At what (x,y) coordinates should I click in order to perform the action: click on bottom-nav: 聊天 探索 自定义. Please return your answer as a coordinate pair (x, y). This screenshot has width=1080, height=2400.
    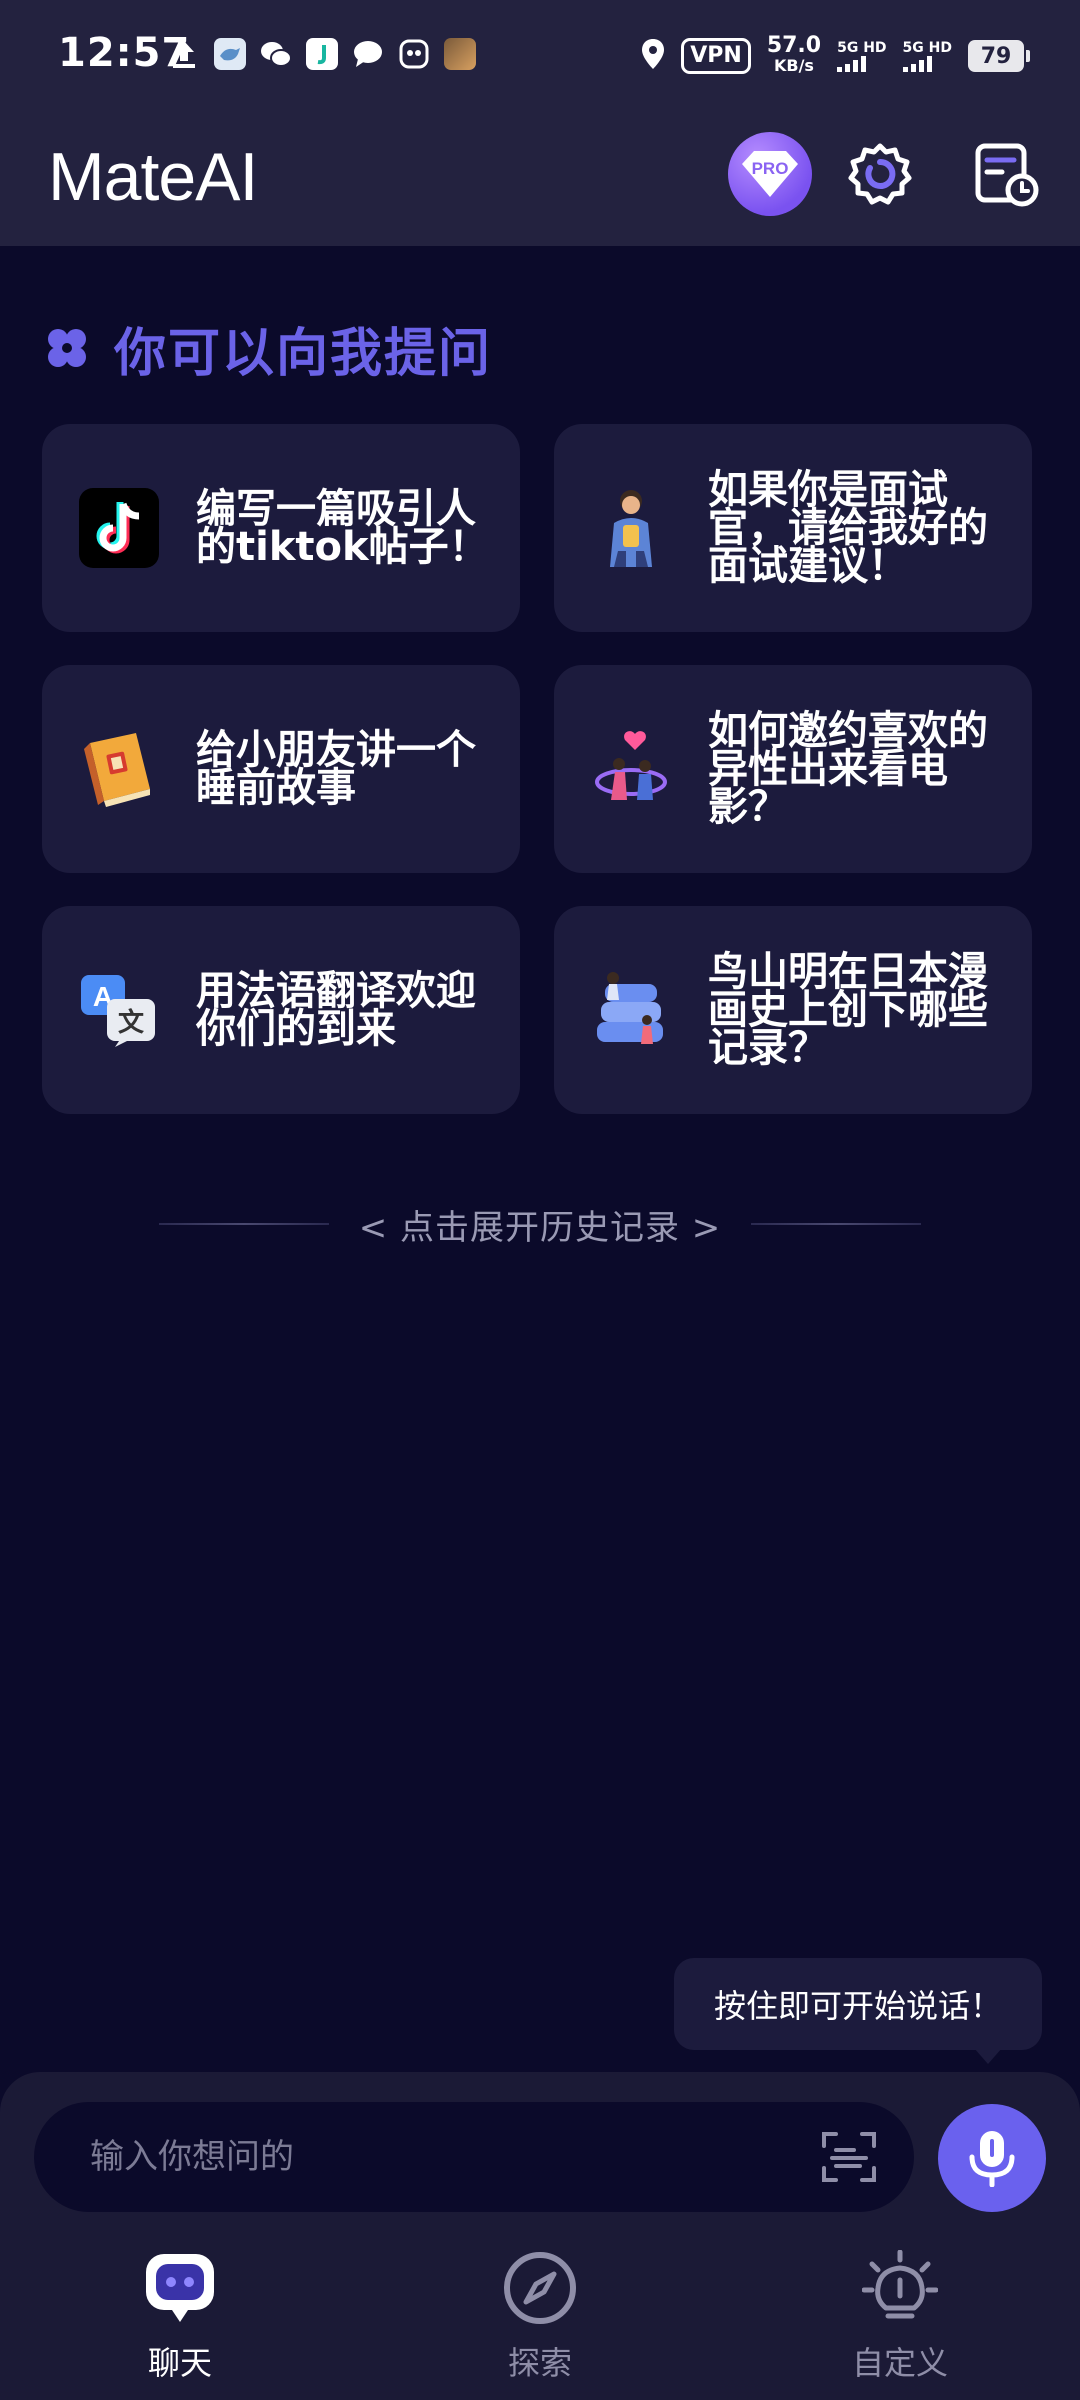
    Looking at the image, I should click on (540, 2325).